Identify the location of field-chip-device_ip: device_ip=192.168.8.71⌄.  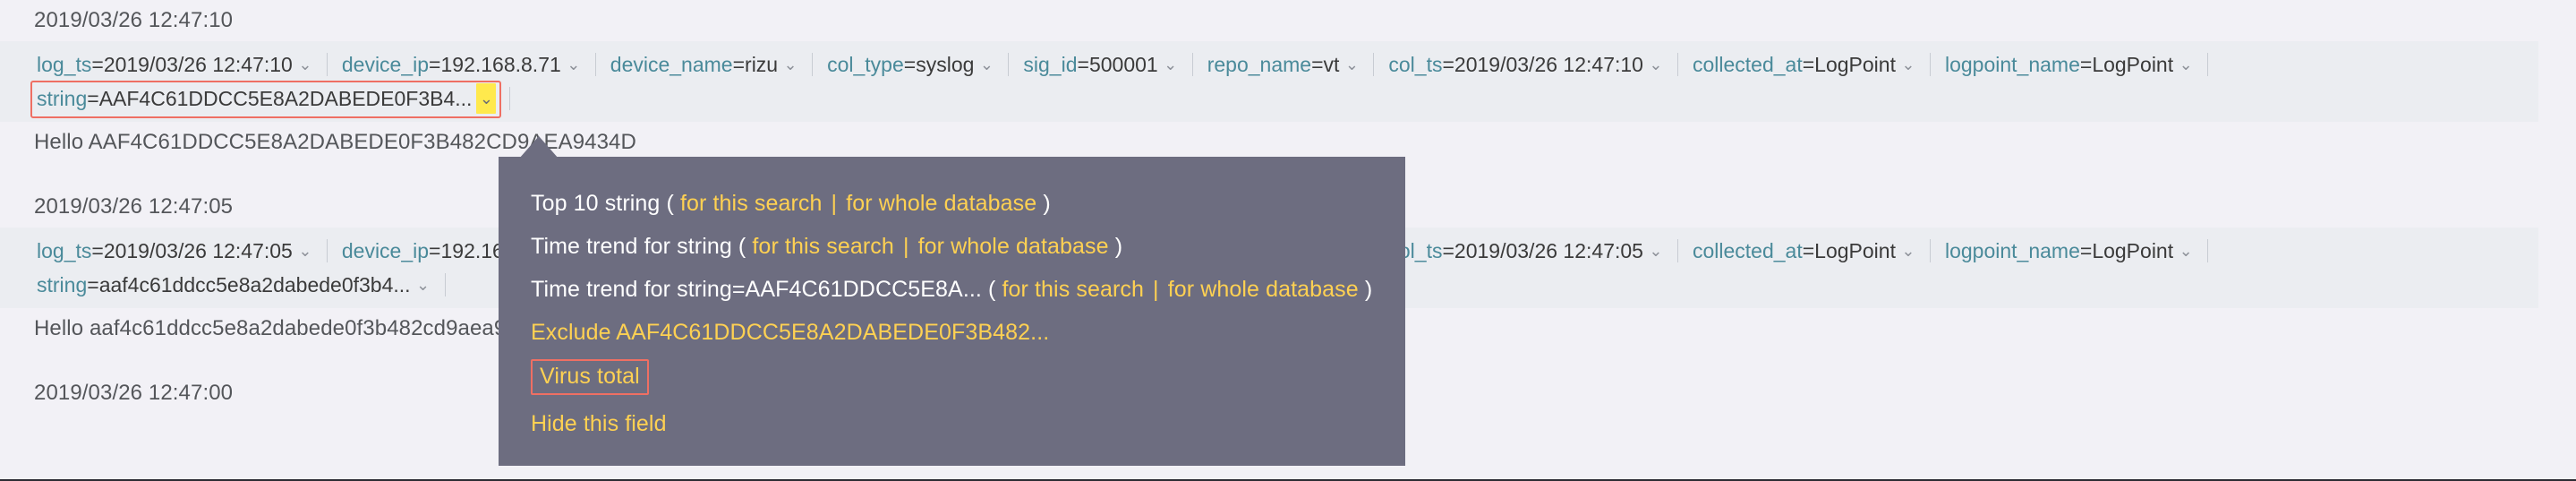
(461, 65).